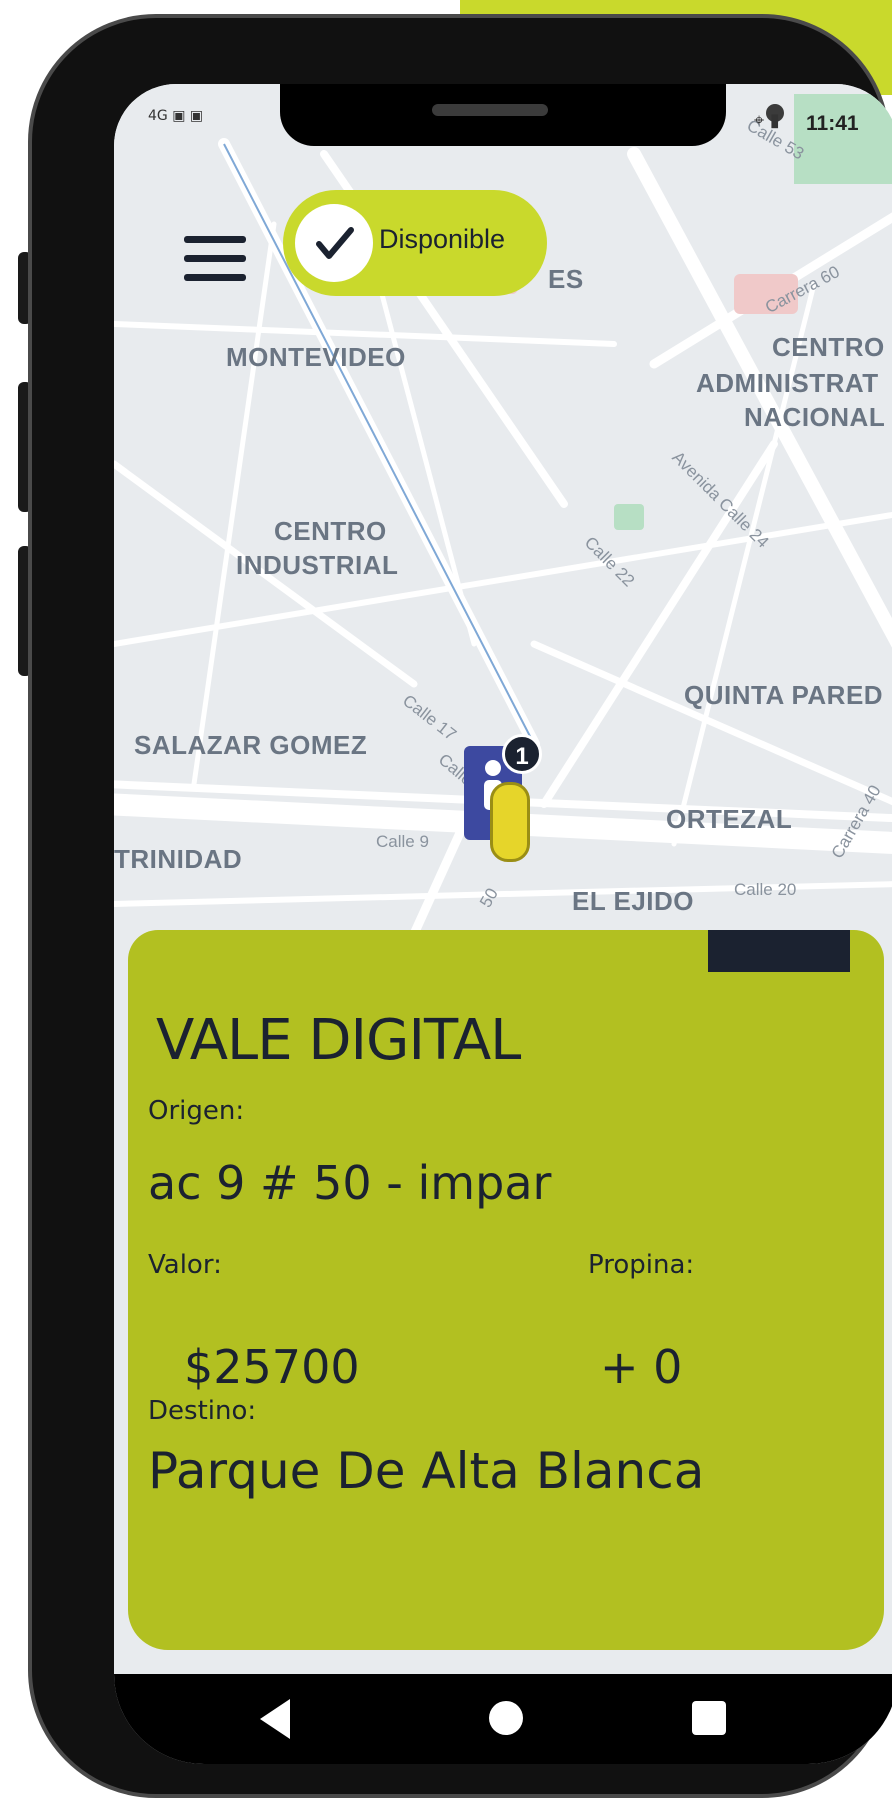 This screenshot has height=1807, width=892. What do you see at coordinates (729, 819) in the screenshot?
I see `map-area-label: ORTEZAL` at bounding box center [729, 819].